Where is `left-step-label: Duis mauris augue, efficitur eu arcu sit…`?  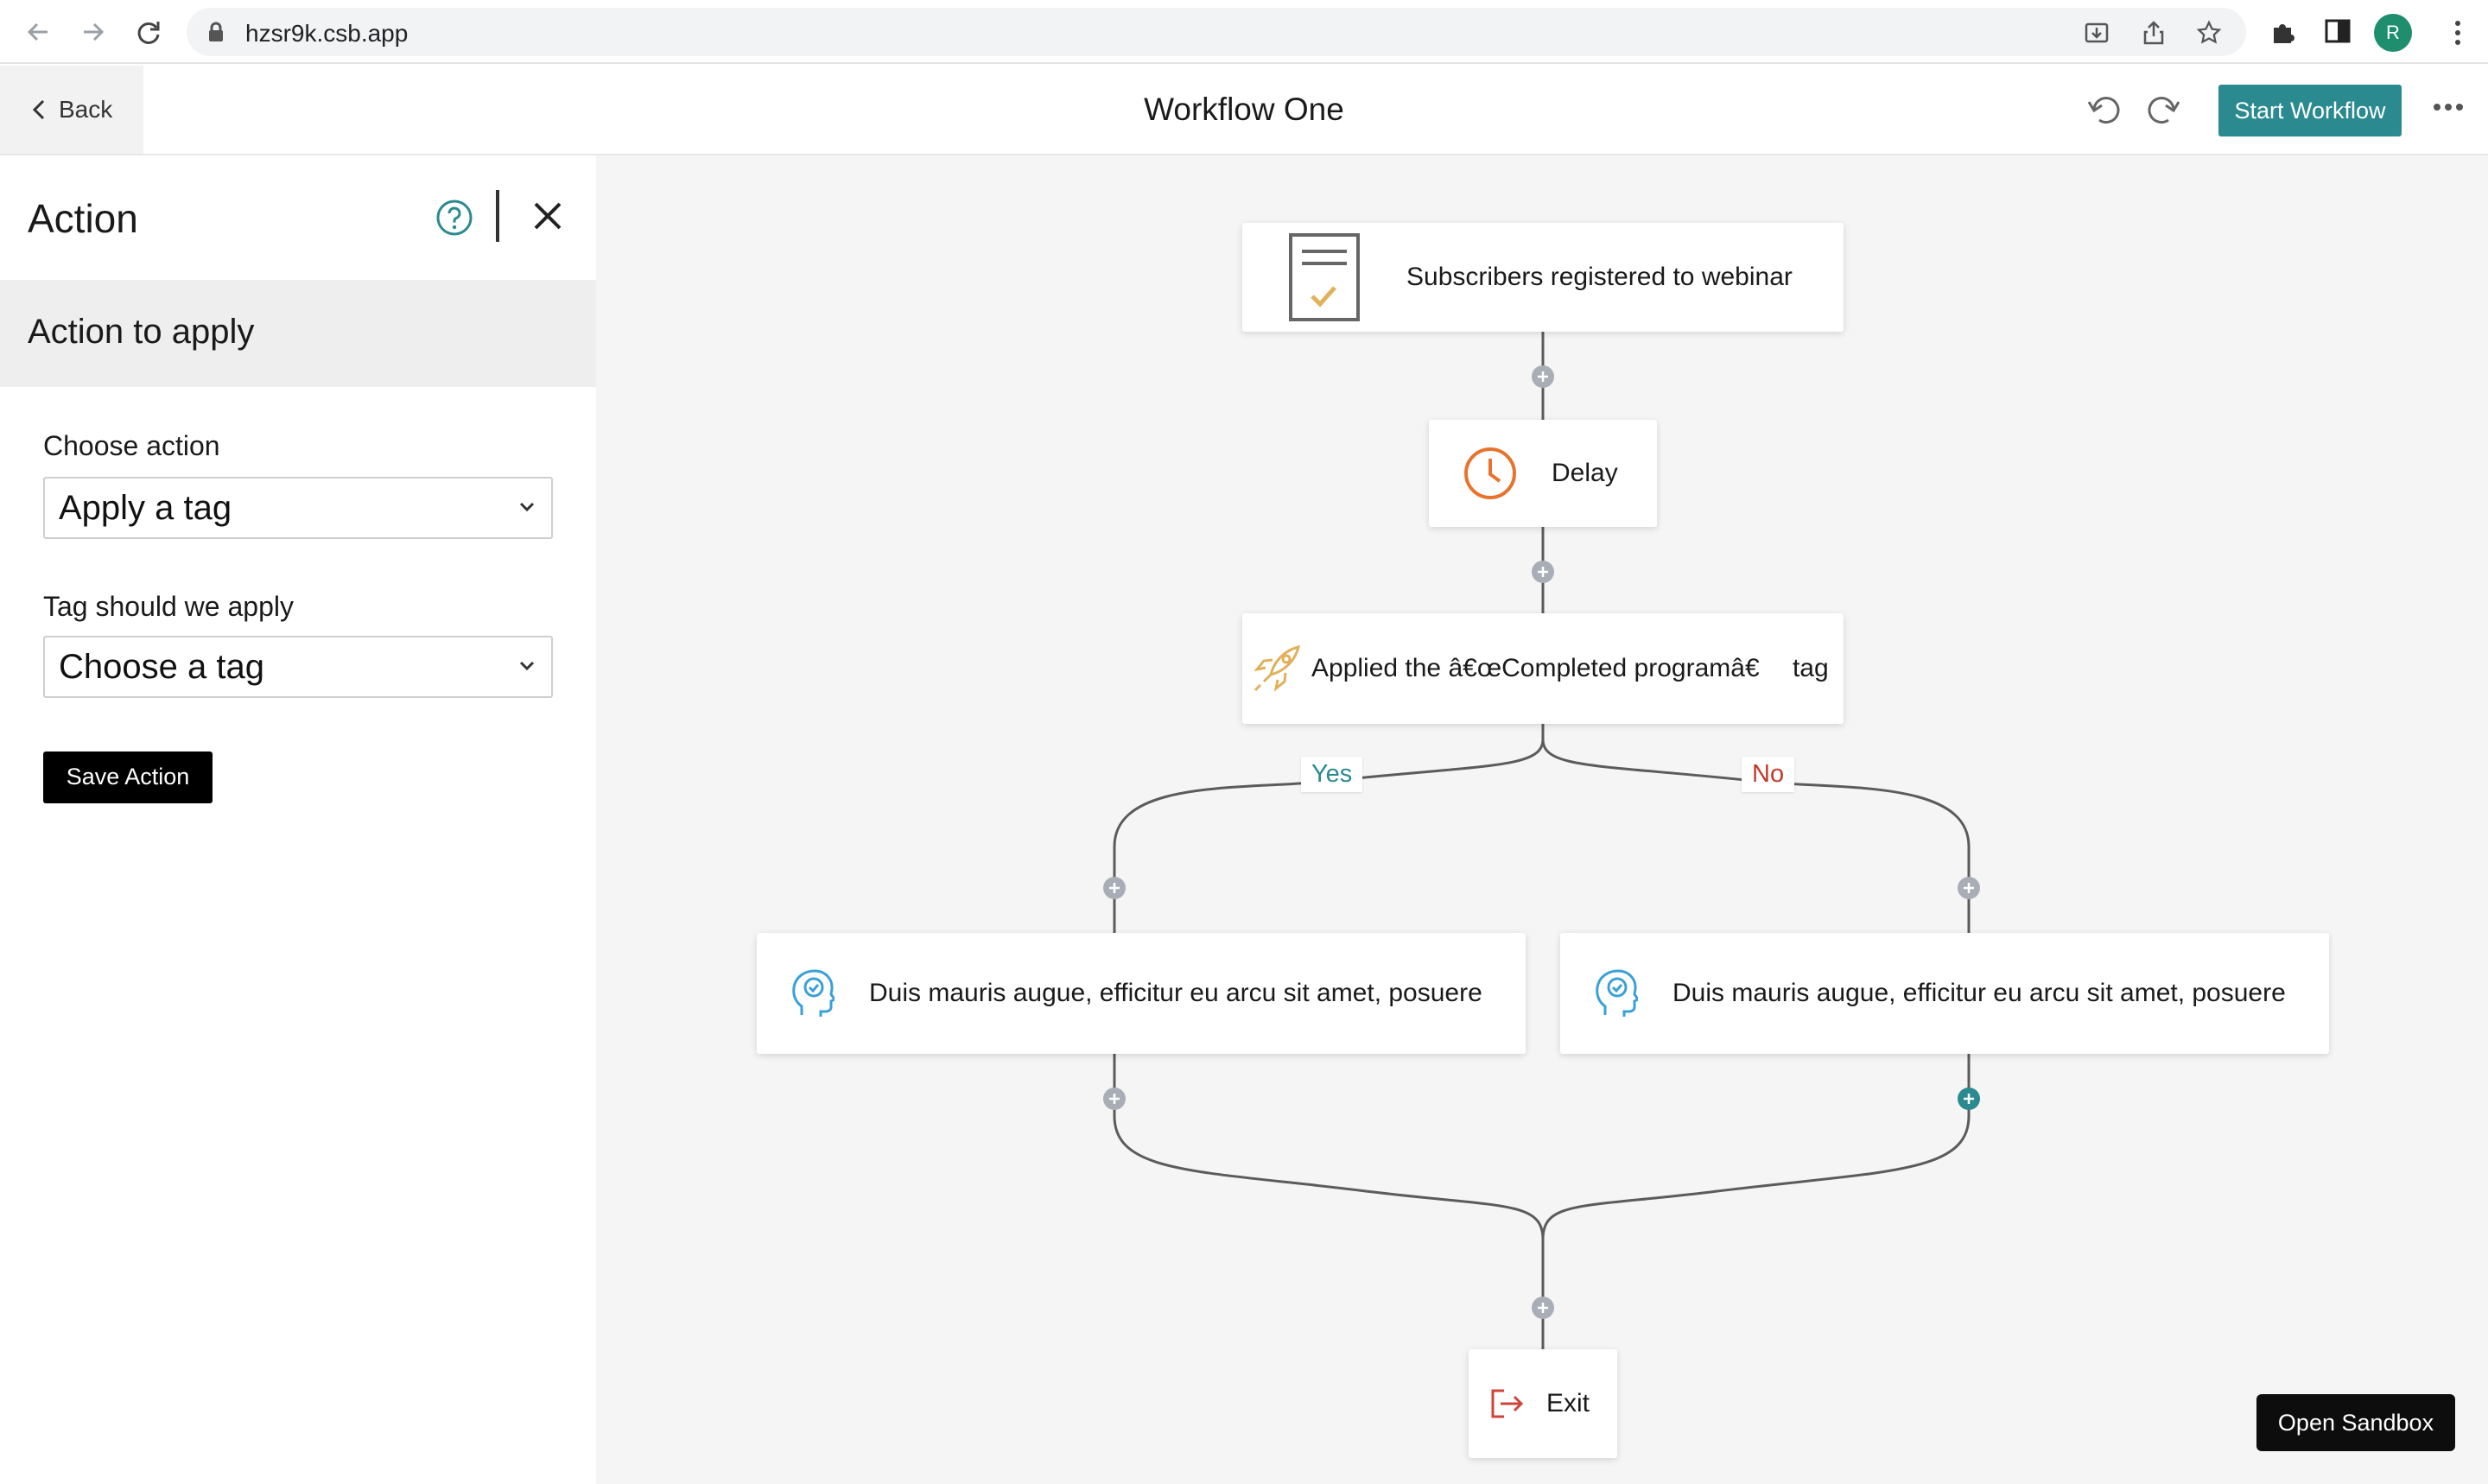
left-step-label: Duis mauris augue, efficitur eu arcu sit… is located at coordinates (1175, 993).